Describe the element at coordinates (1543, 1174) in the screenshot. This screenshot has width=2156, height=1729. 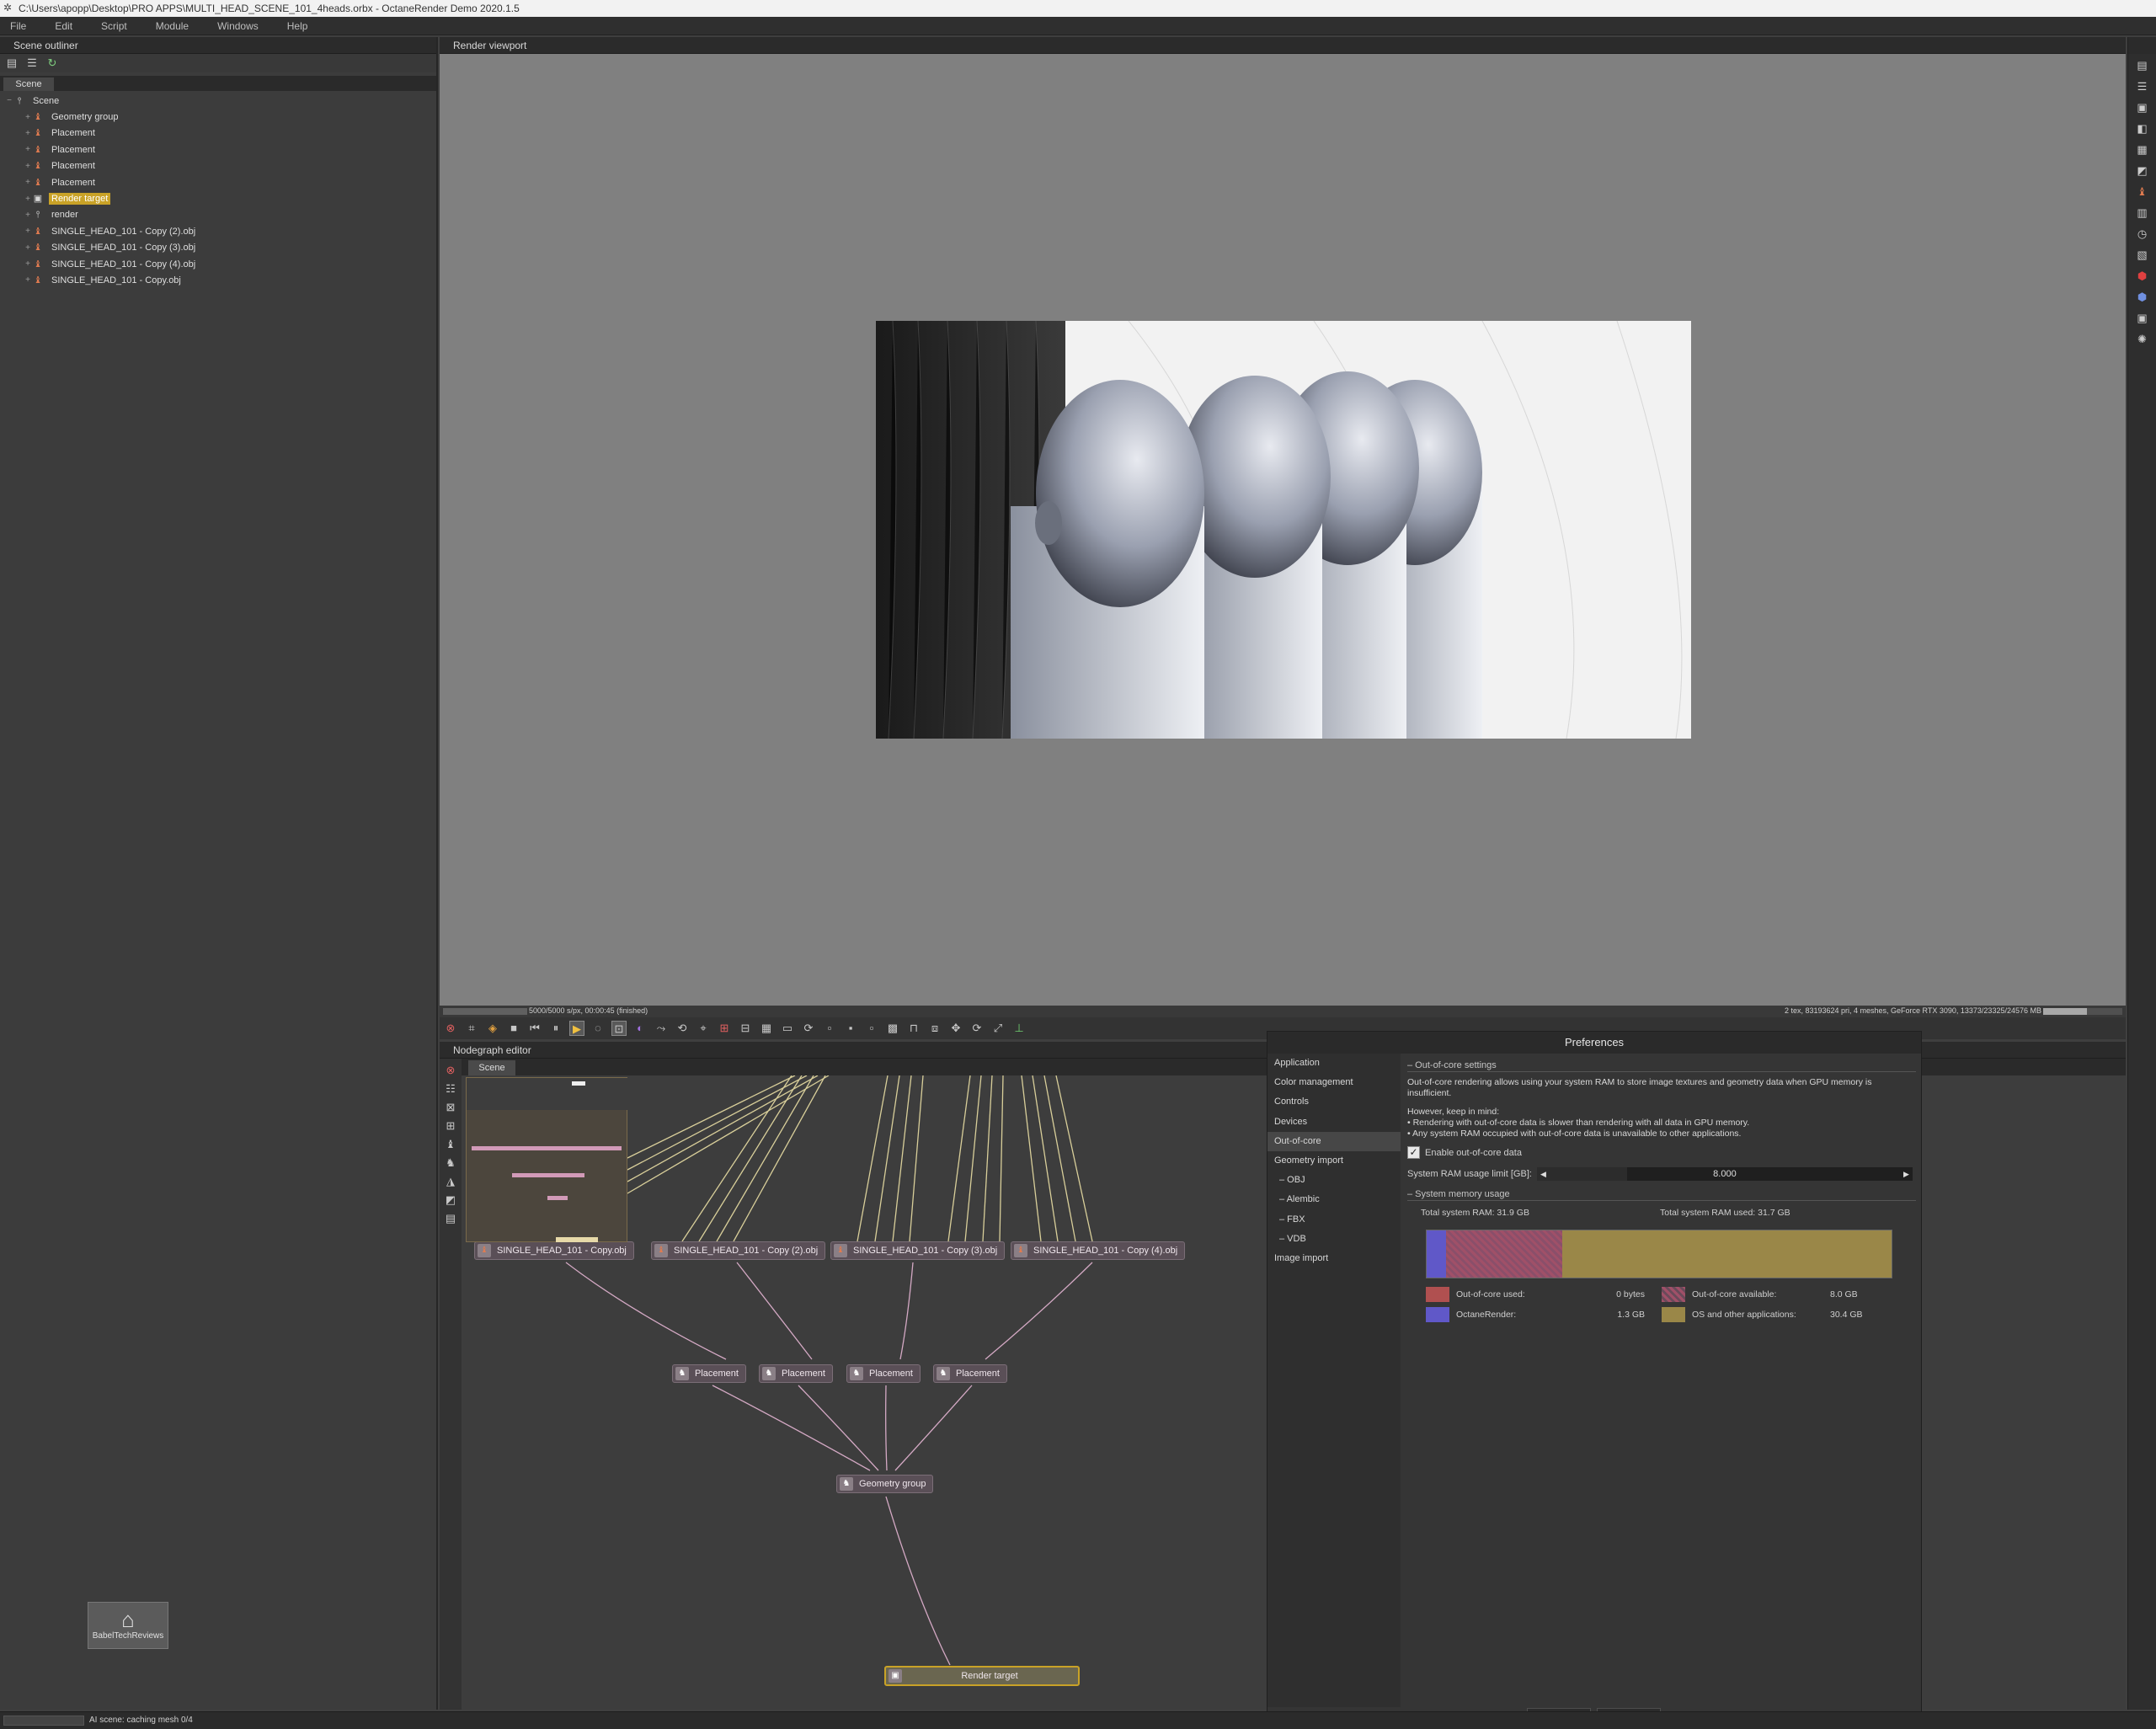
I see `slider-decrease-icon: ◀` at that location.